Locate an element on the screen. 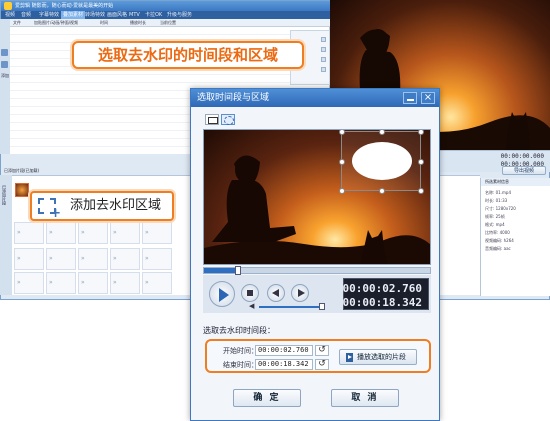  rectangle-region-tool-icon is located at coordinates (212, 119).